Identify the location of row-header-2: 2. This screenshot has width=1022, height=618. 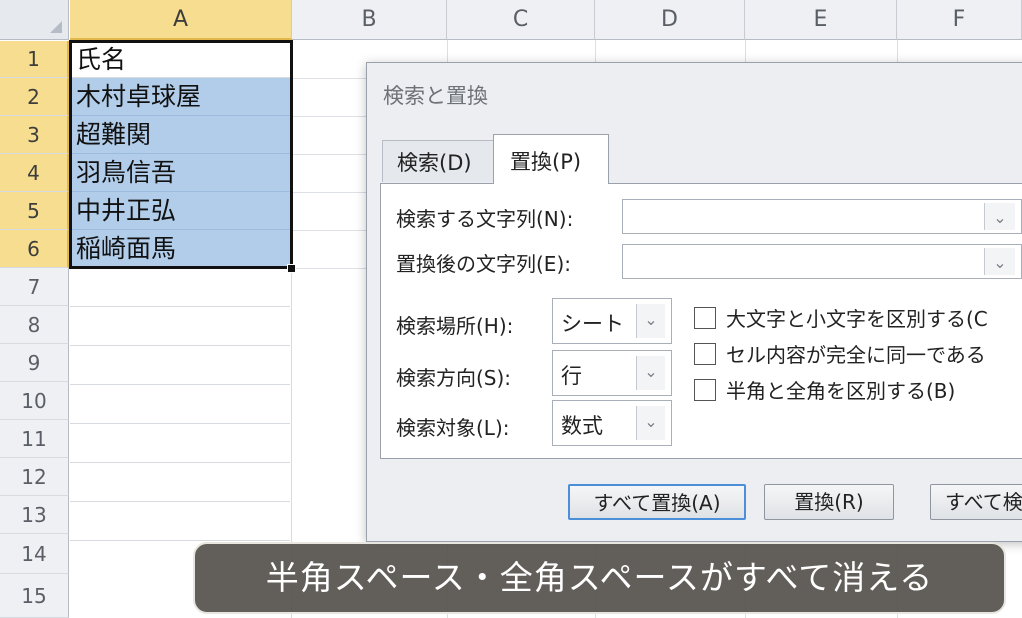
(34, 97).